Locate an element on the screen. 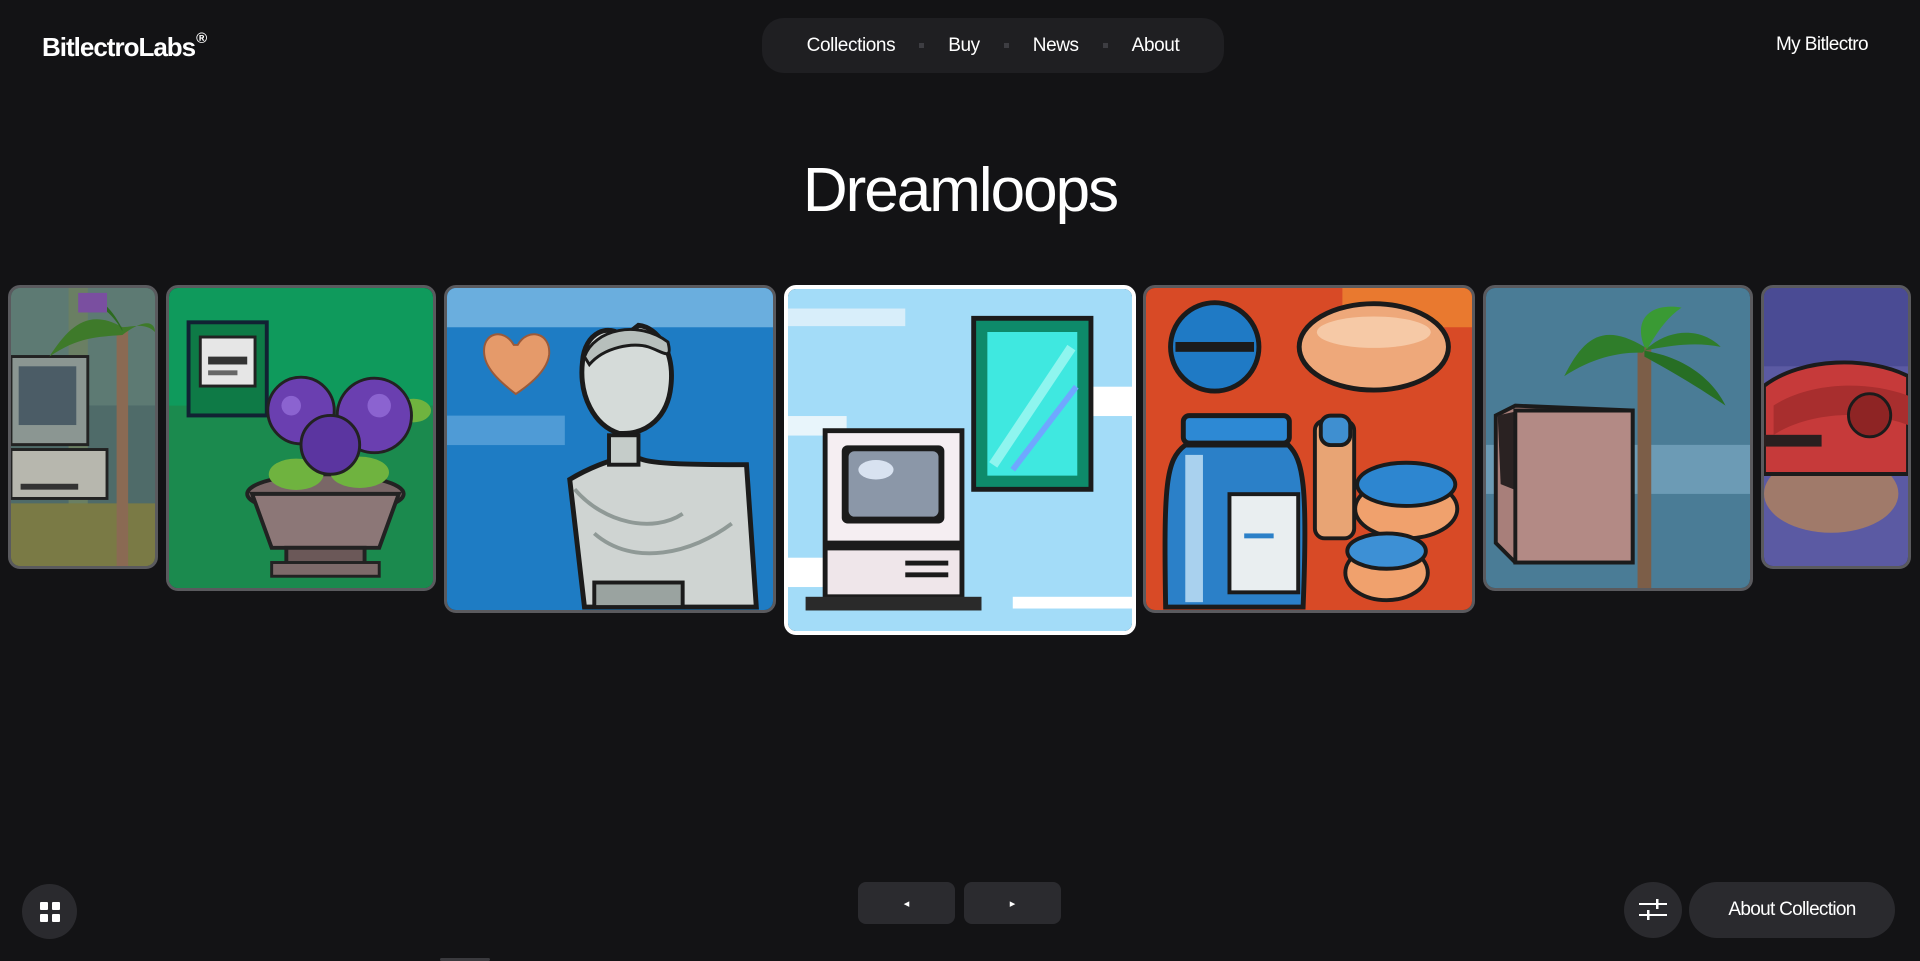  artwork-palm-box is located at coordinates (1618, 438).